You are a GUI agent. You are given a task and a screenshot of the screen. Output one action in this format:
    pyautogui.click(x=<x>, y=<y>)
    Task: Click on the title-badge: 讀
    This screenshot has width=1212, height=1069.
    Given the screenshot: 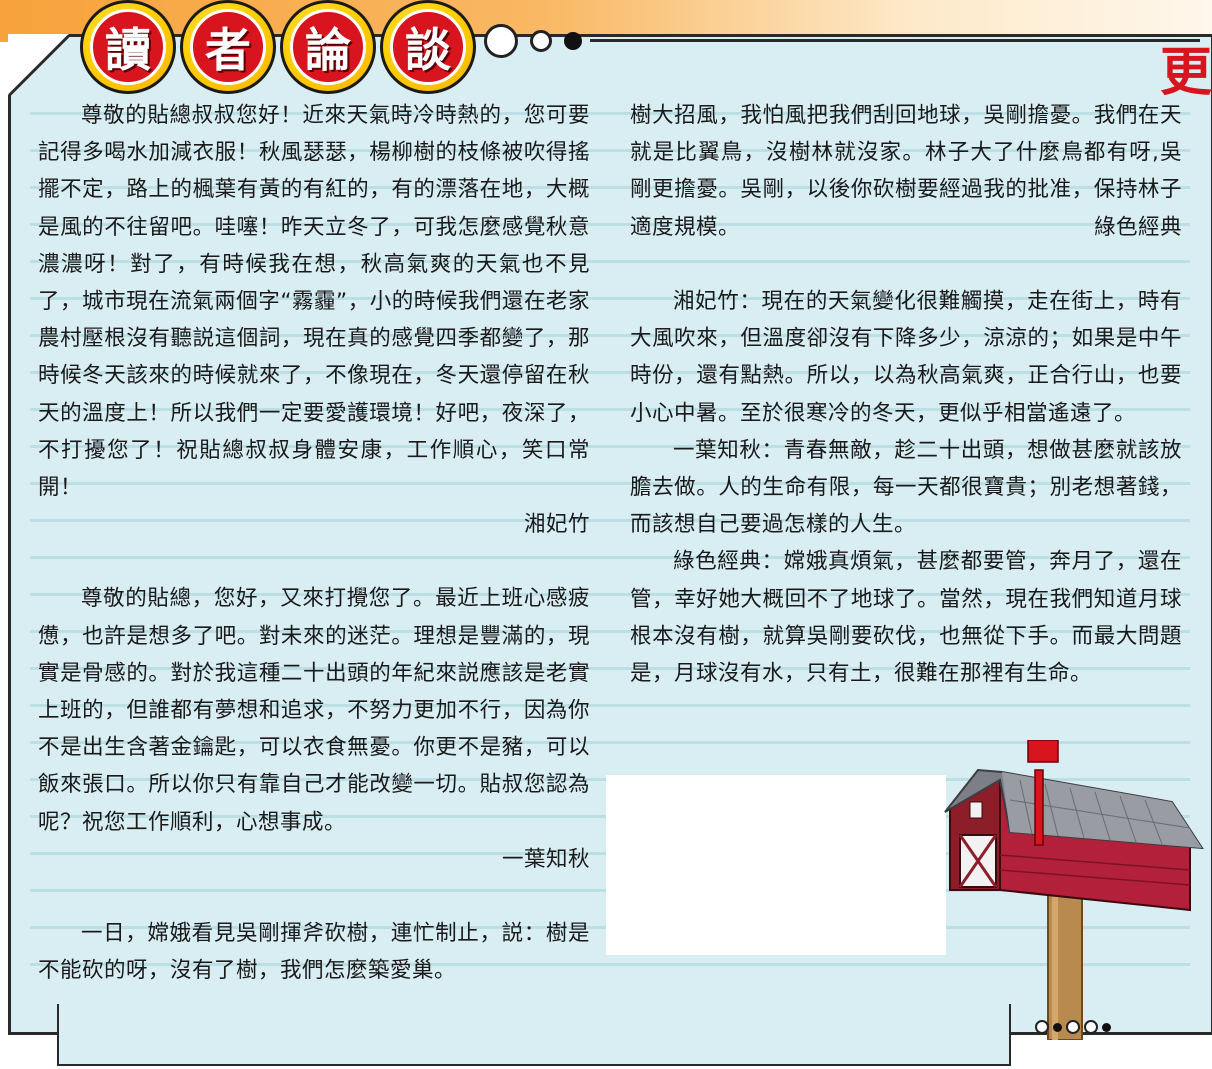 What is the action you would take?
    pyautogui.click(x=128, y=47)
    